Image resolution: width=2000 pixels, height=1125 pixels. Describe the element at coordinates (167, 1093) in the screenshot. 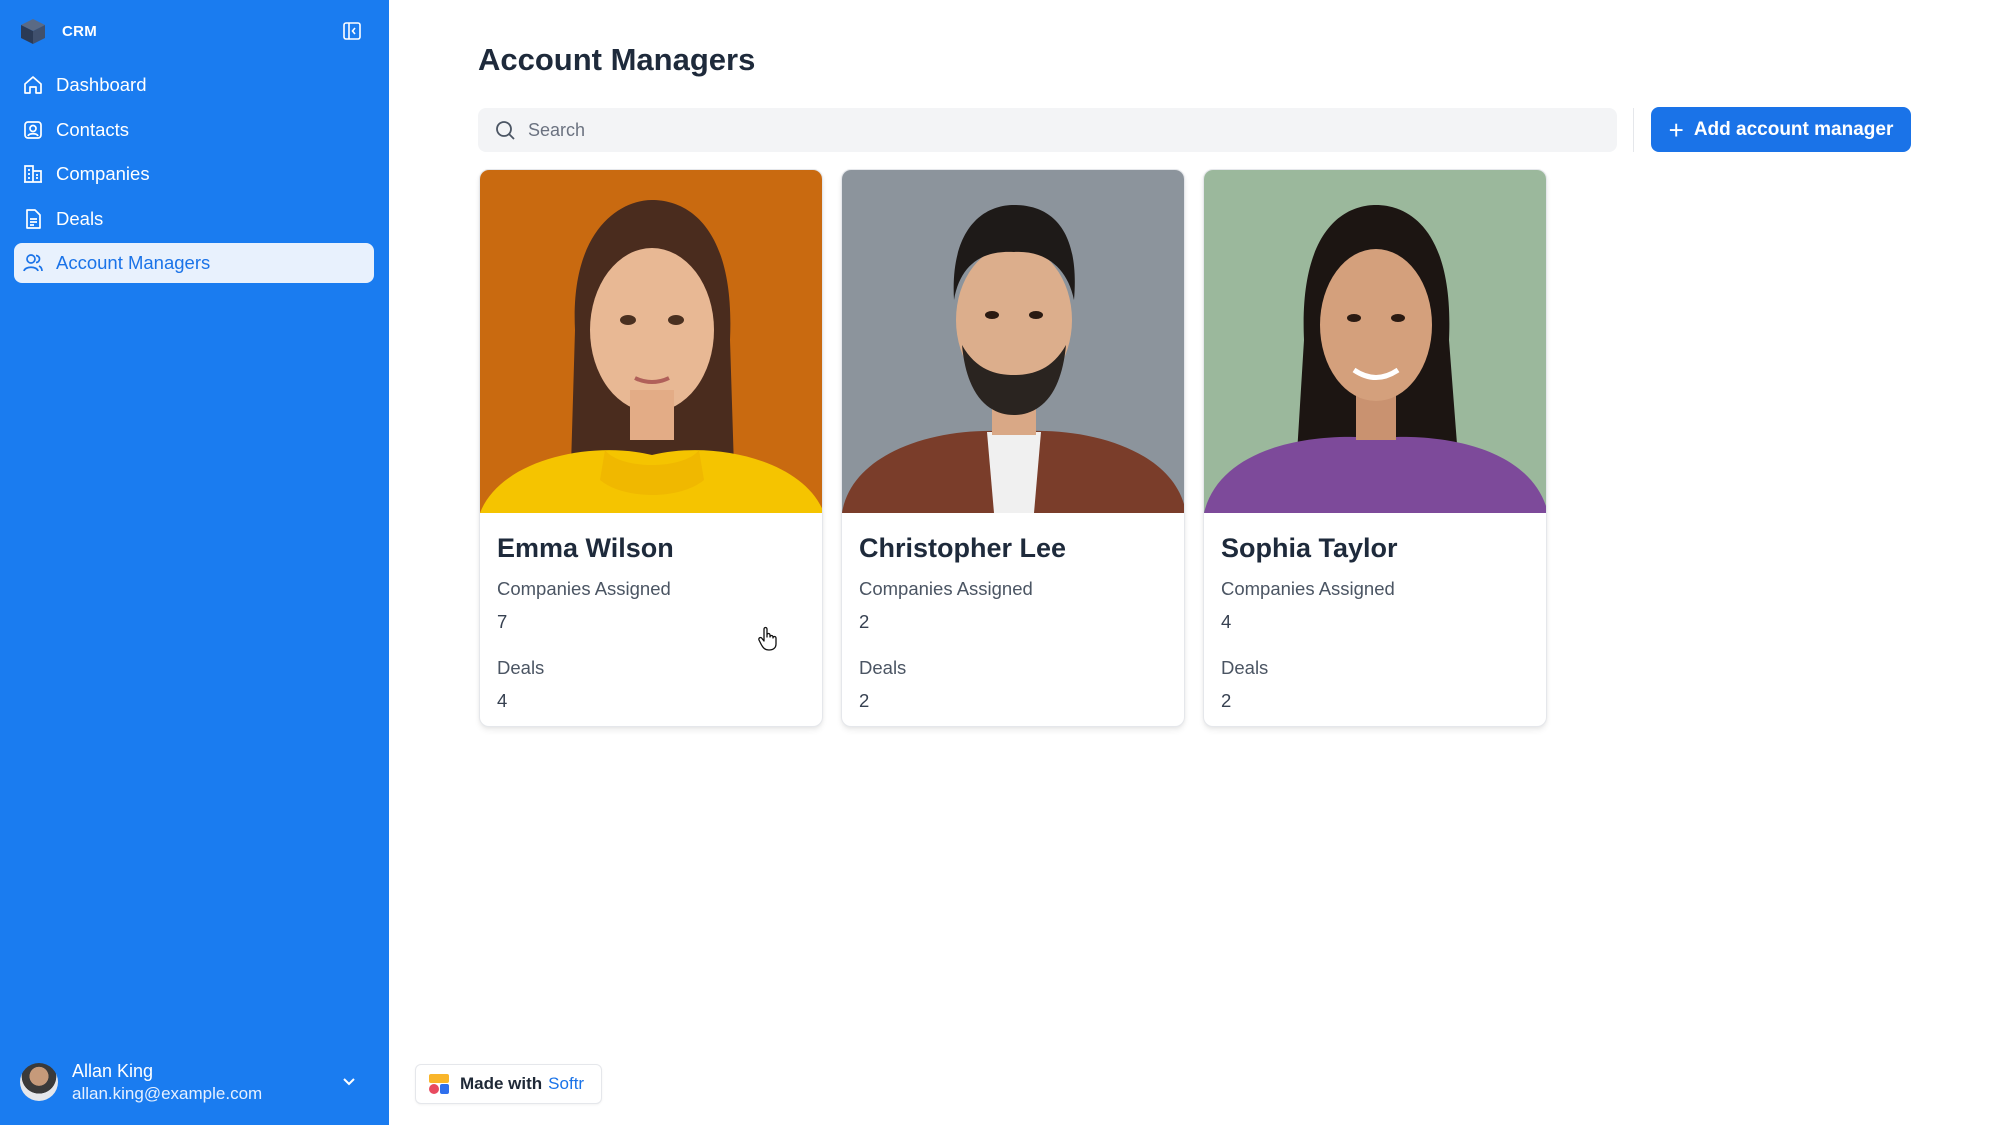

I see `user-email: allan.king@example.com` at that location.